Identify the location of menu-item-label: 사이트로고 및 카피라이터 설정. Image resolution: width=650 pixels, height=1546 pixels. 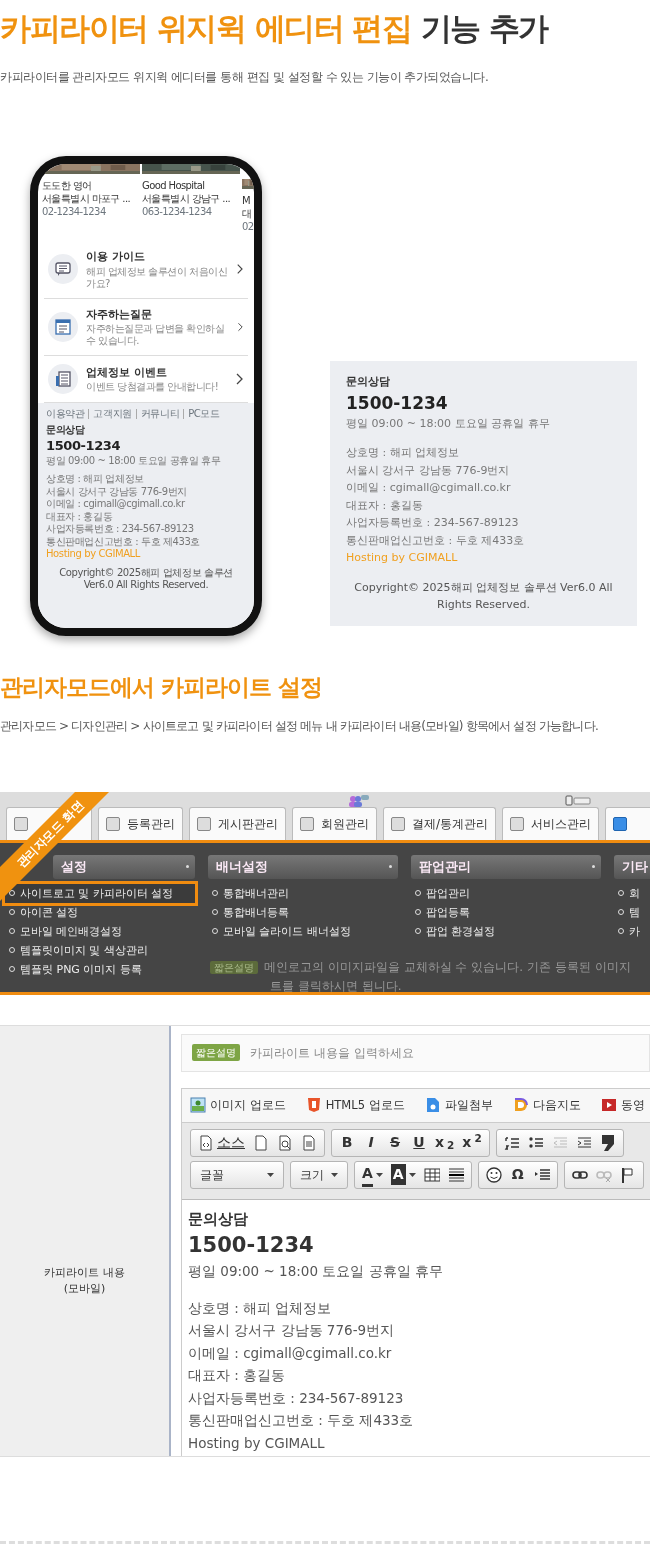
(97, 893).